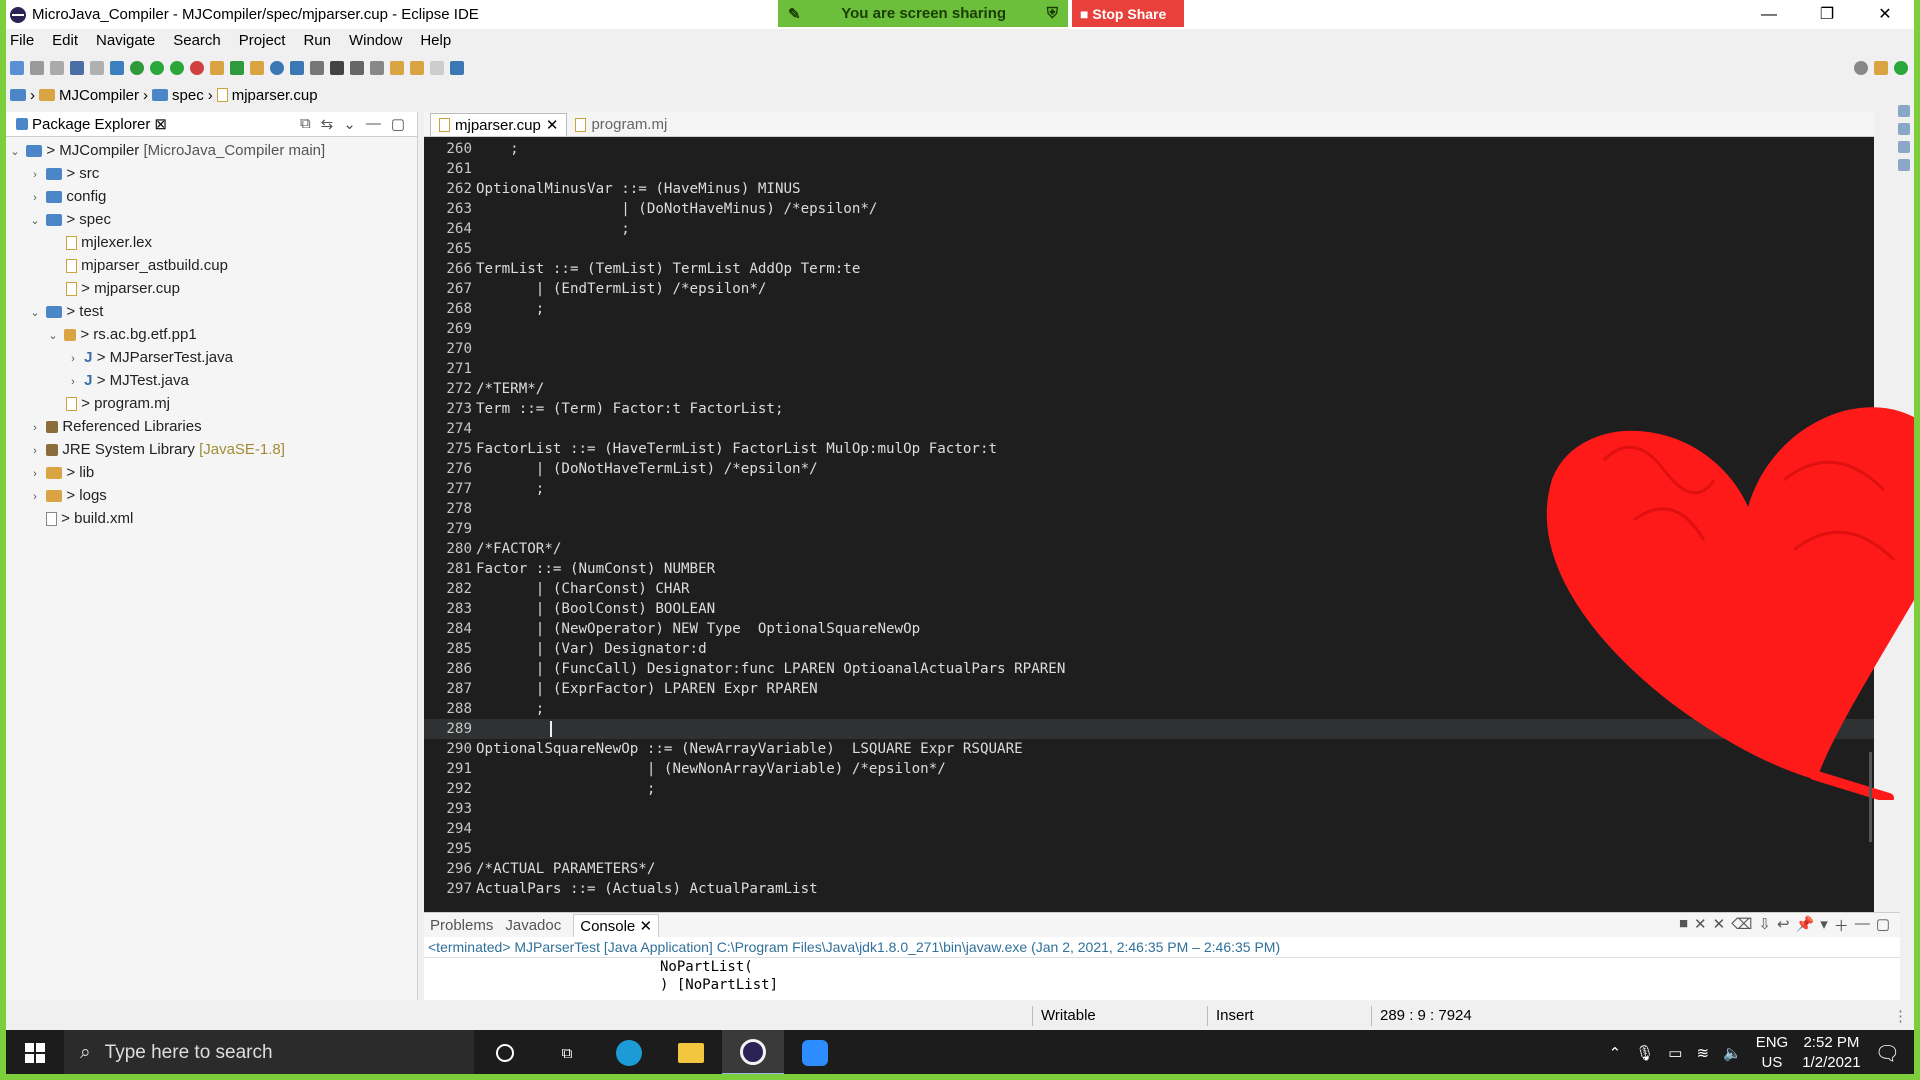 The width and height of the screenshot is (1920, 1080). I want to click on eclipse-app, so click(753, 1052).